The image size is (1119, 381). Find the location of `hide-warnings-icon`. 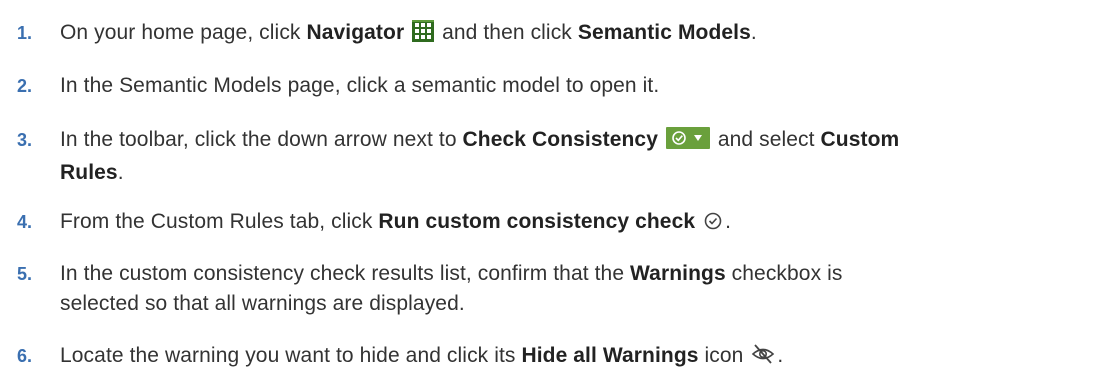

hide-warnings-icon is located at coordinates (763, 358).